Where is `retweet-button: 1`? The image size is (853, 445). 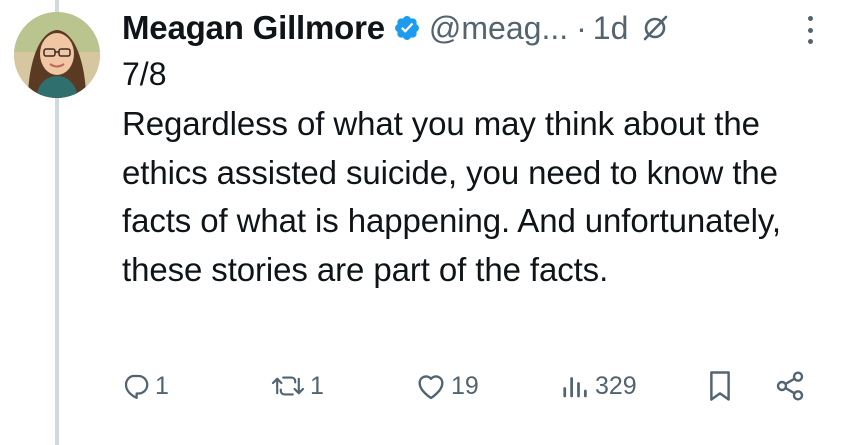 retweet-button: 1 is located at coordinates (297, 386).